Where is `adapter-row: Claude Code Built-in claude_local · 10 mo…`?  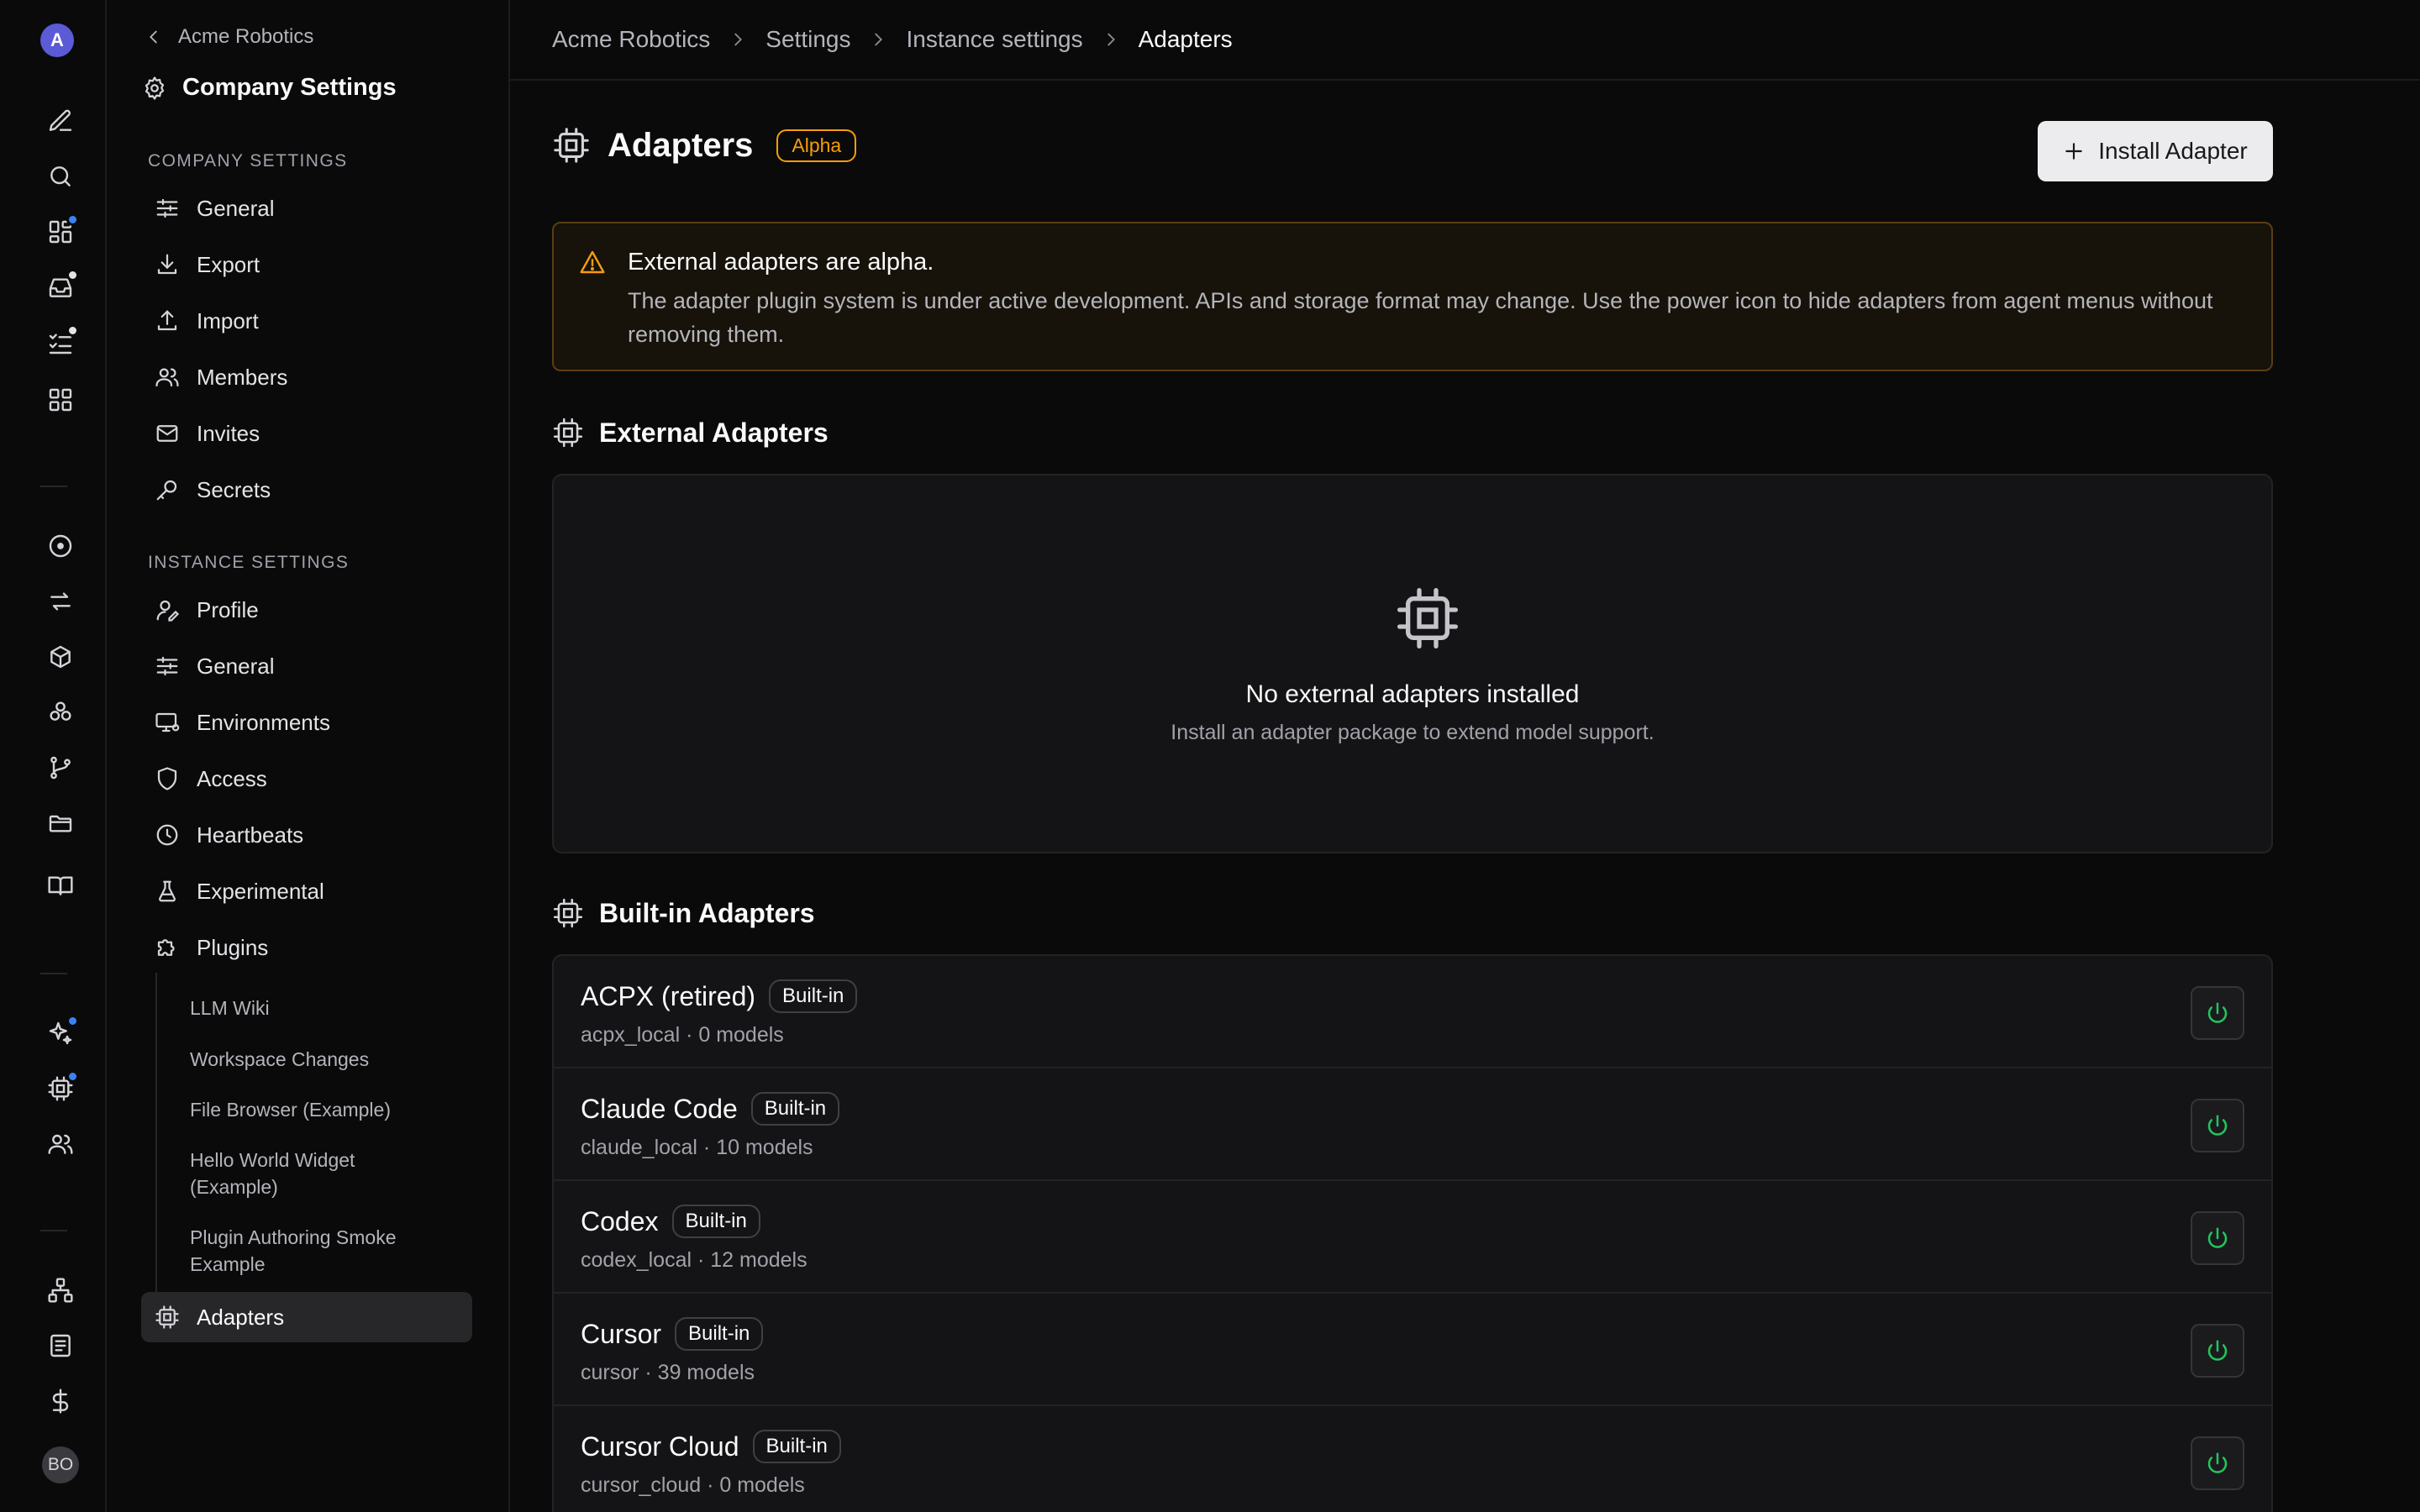
adapter-row: Claude Code Built-in claude_local · 10 mo… is located at coordinates (1412, 1124).